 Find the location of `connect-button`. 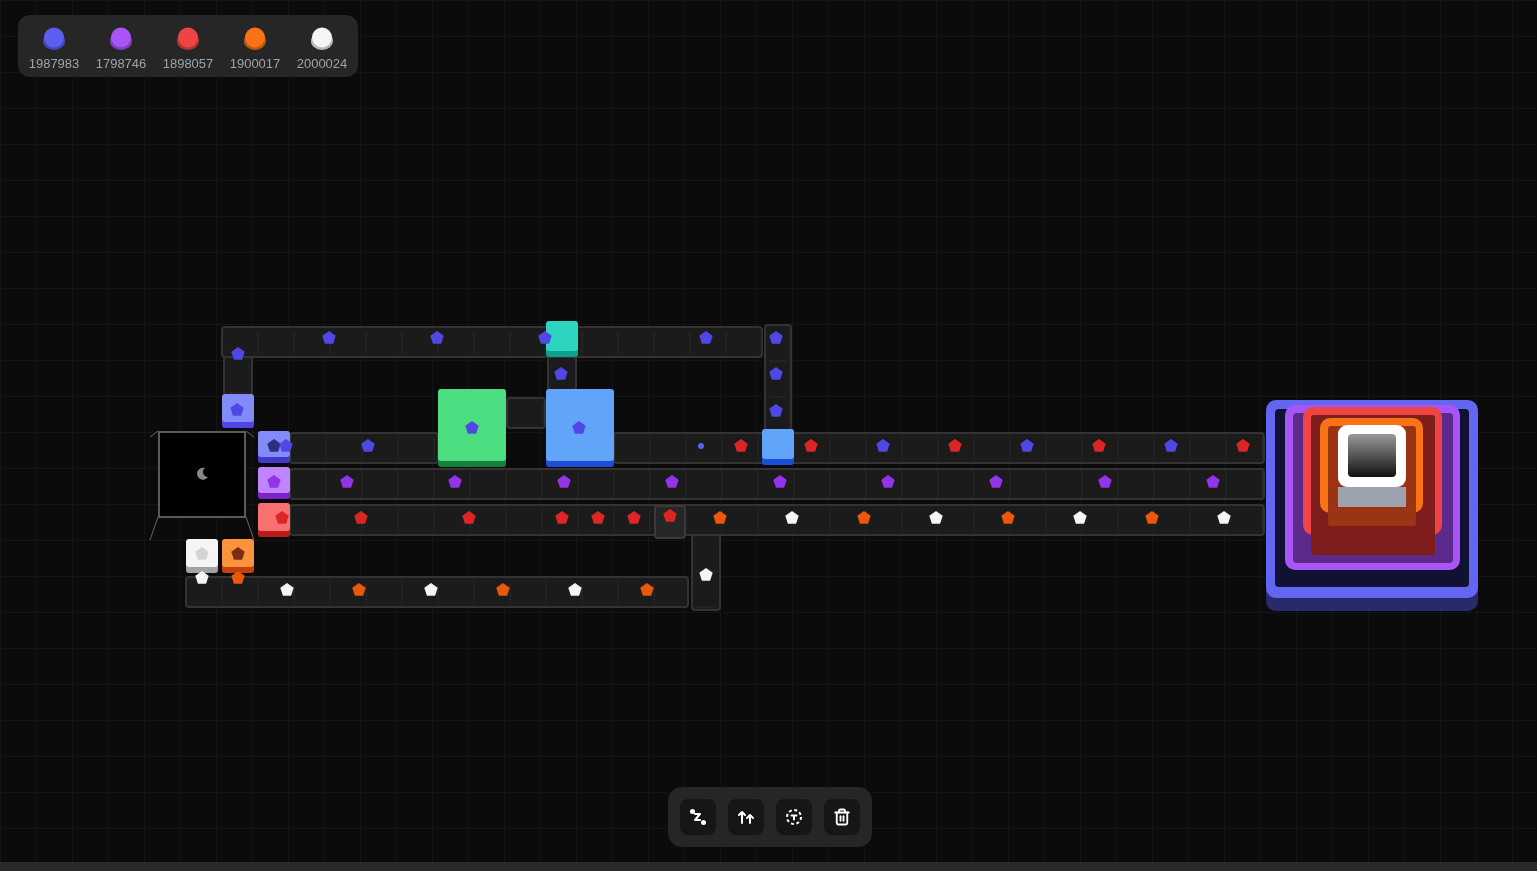

connect-button is located at coordinates (698, 817).